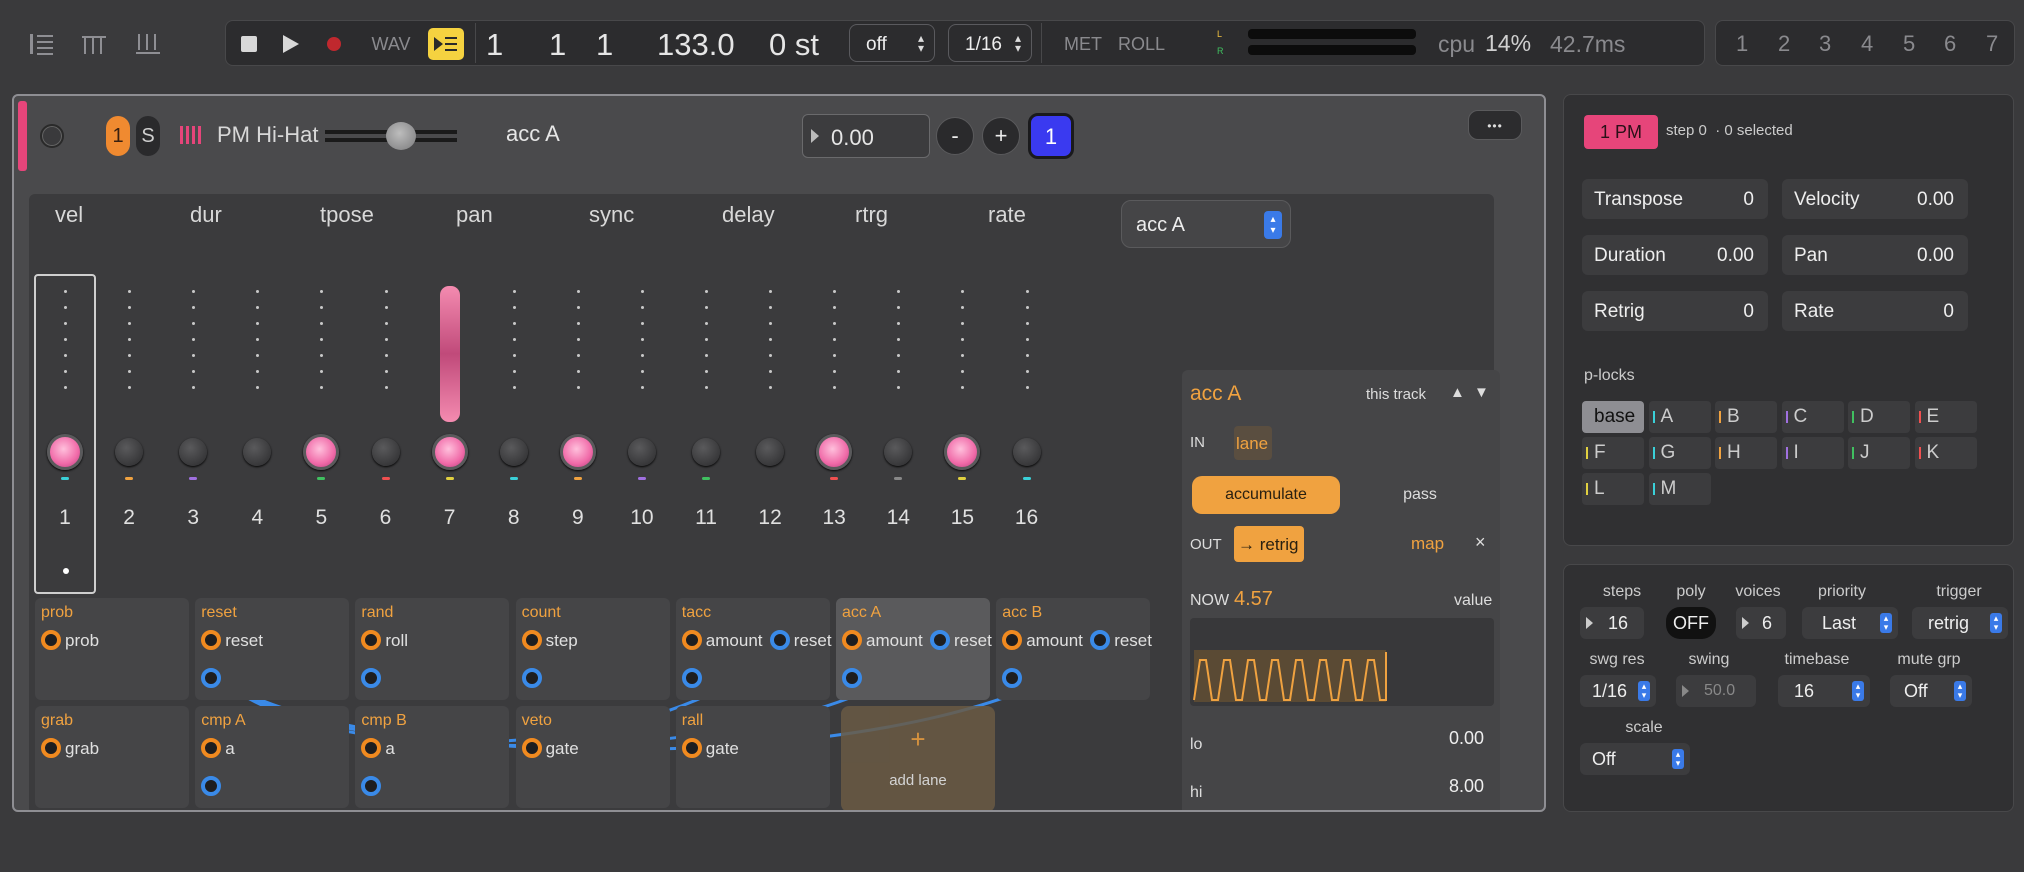 Image resolution: width=2024 pixels, height=872 pixels. I want to click on in-source-chip: lane, so click(1253, 443).